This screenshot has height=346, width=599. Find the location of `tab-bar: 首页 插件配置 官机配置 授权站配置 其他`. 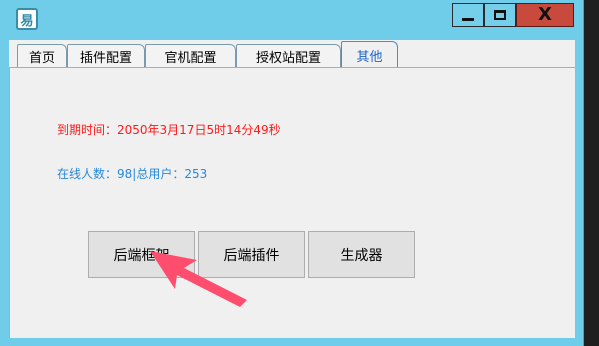

tab-bar: 首页 插件配置 官机配置 授权站配置 其他 is located at coordinates (292, 54).